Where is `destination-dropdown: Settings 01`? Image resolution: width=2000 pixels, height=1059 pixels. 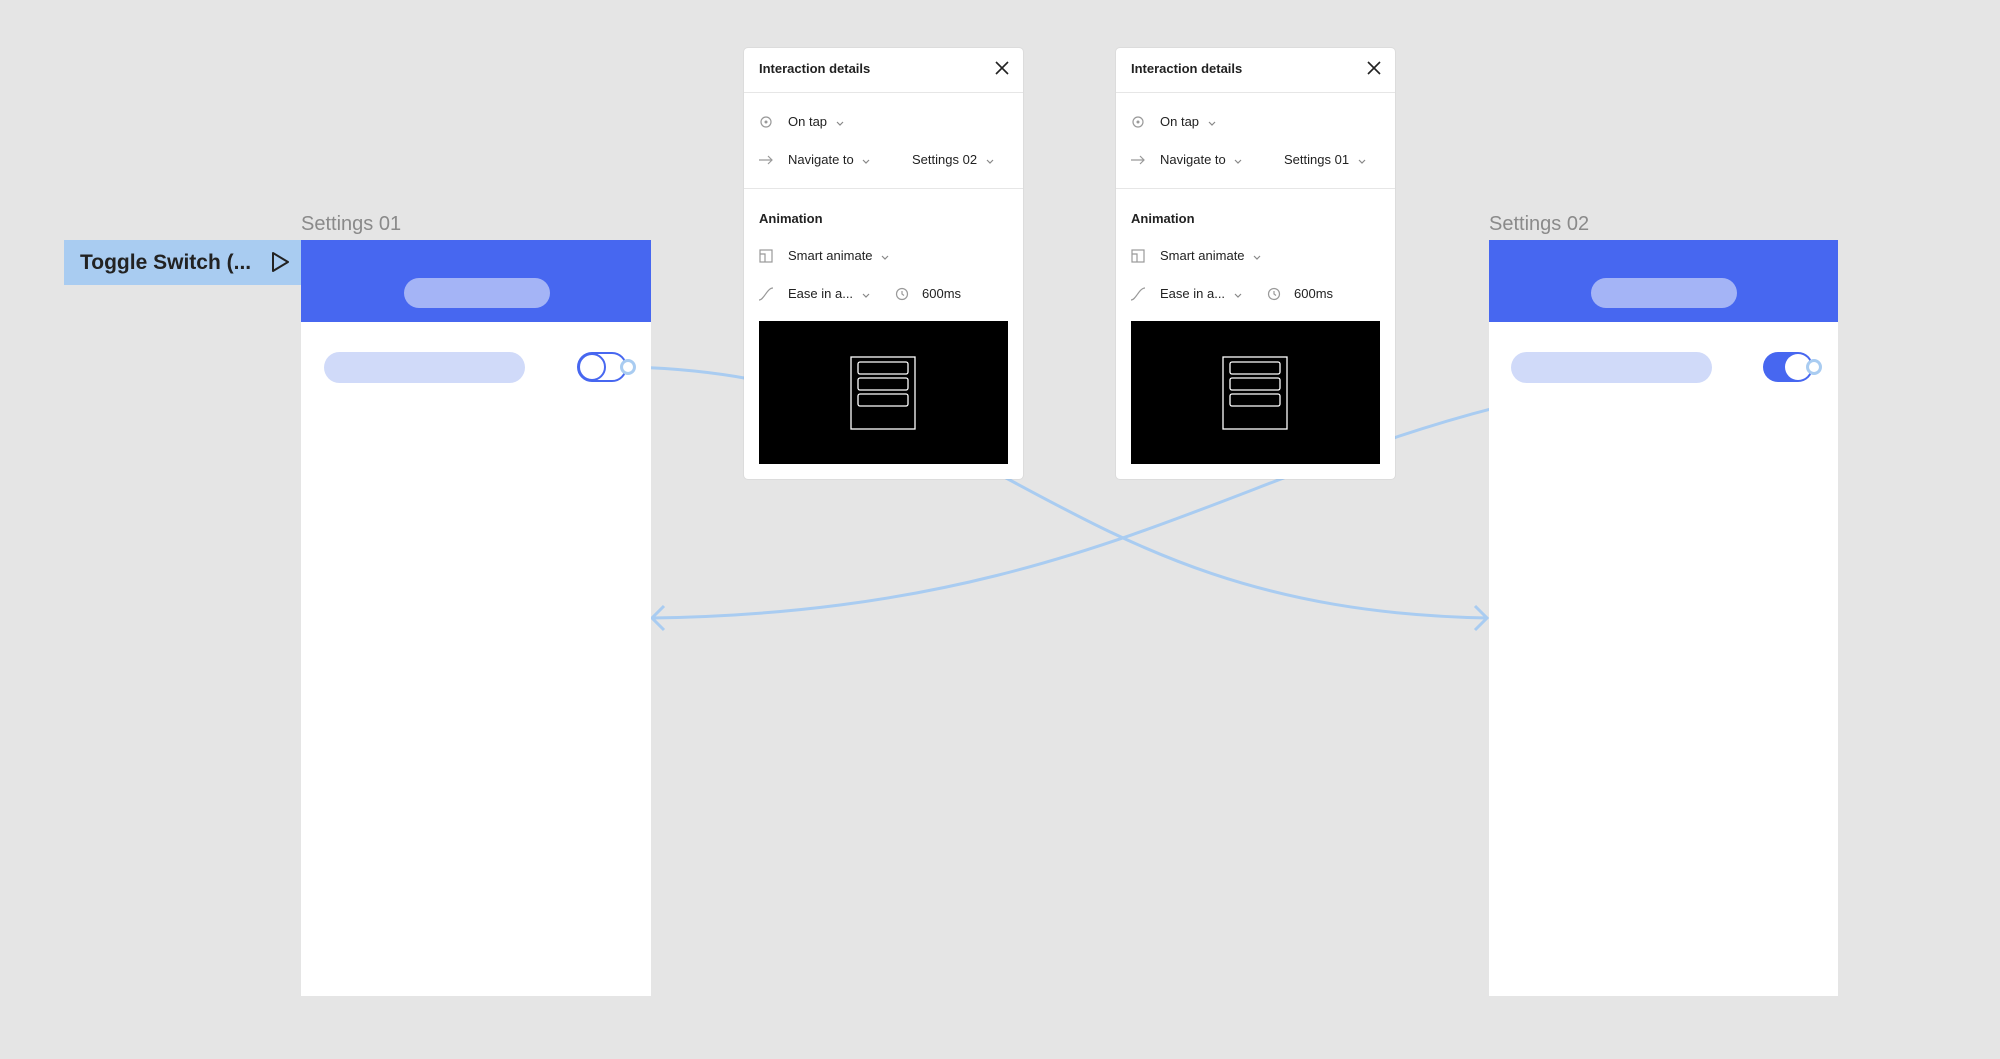 destination-dropdown: Settings 01 is located at coordinates (1325, 159).